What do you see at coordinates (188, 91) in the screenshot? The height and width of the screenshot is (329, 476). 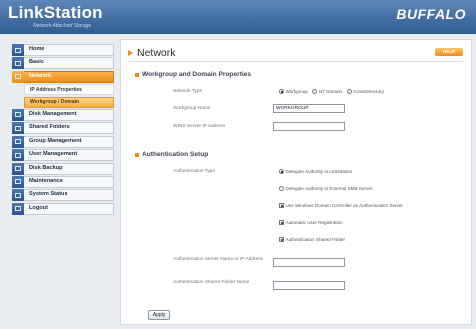 I see `network-type-label: Network Type` at bounding box center [188, 91].